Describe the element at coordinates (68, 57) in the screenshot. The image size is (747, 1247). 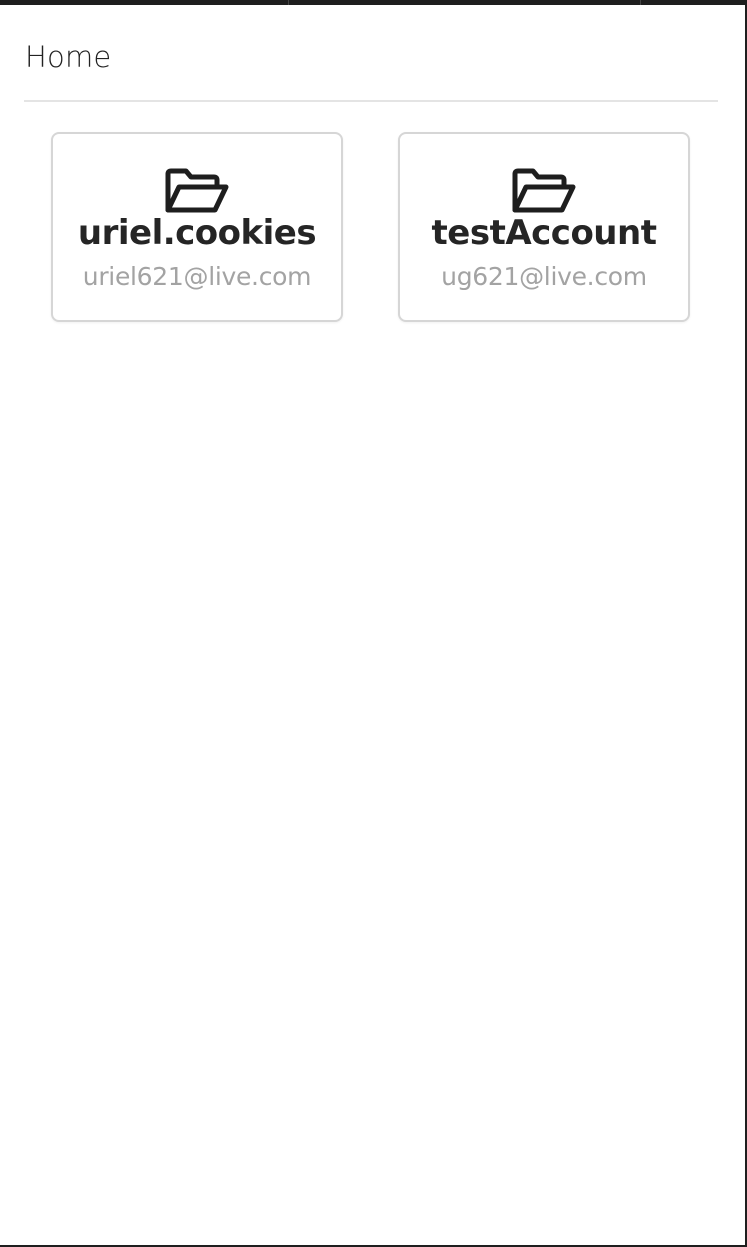
I see `page-title: Home` at that location.